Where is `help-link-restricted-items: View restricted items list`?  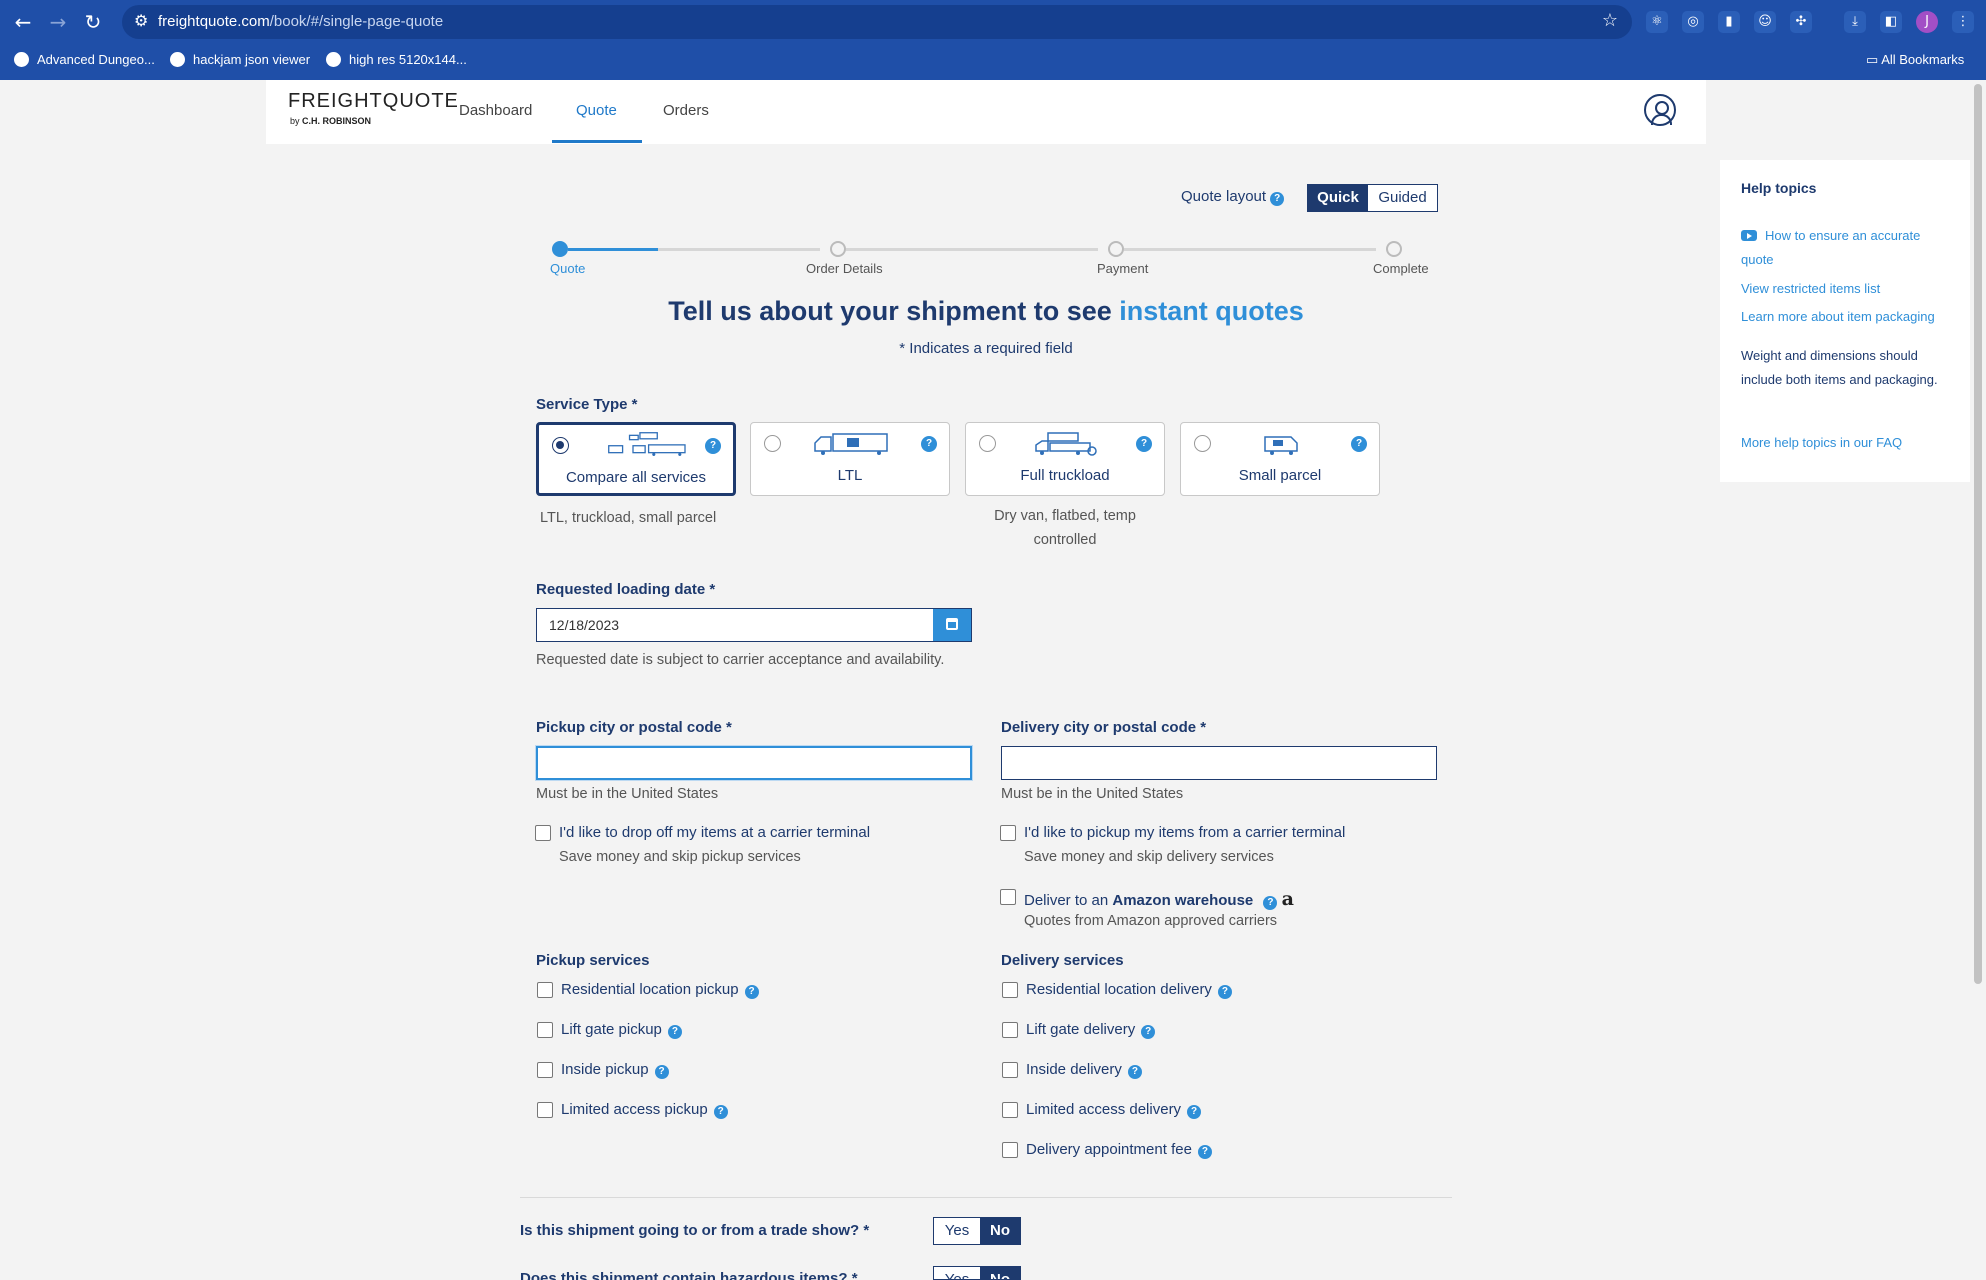
help-link-restricted-items: View restricted items list is located at coordinates (1848, 289).